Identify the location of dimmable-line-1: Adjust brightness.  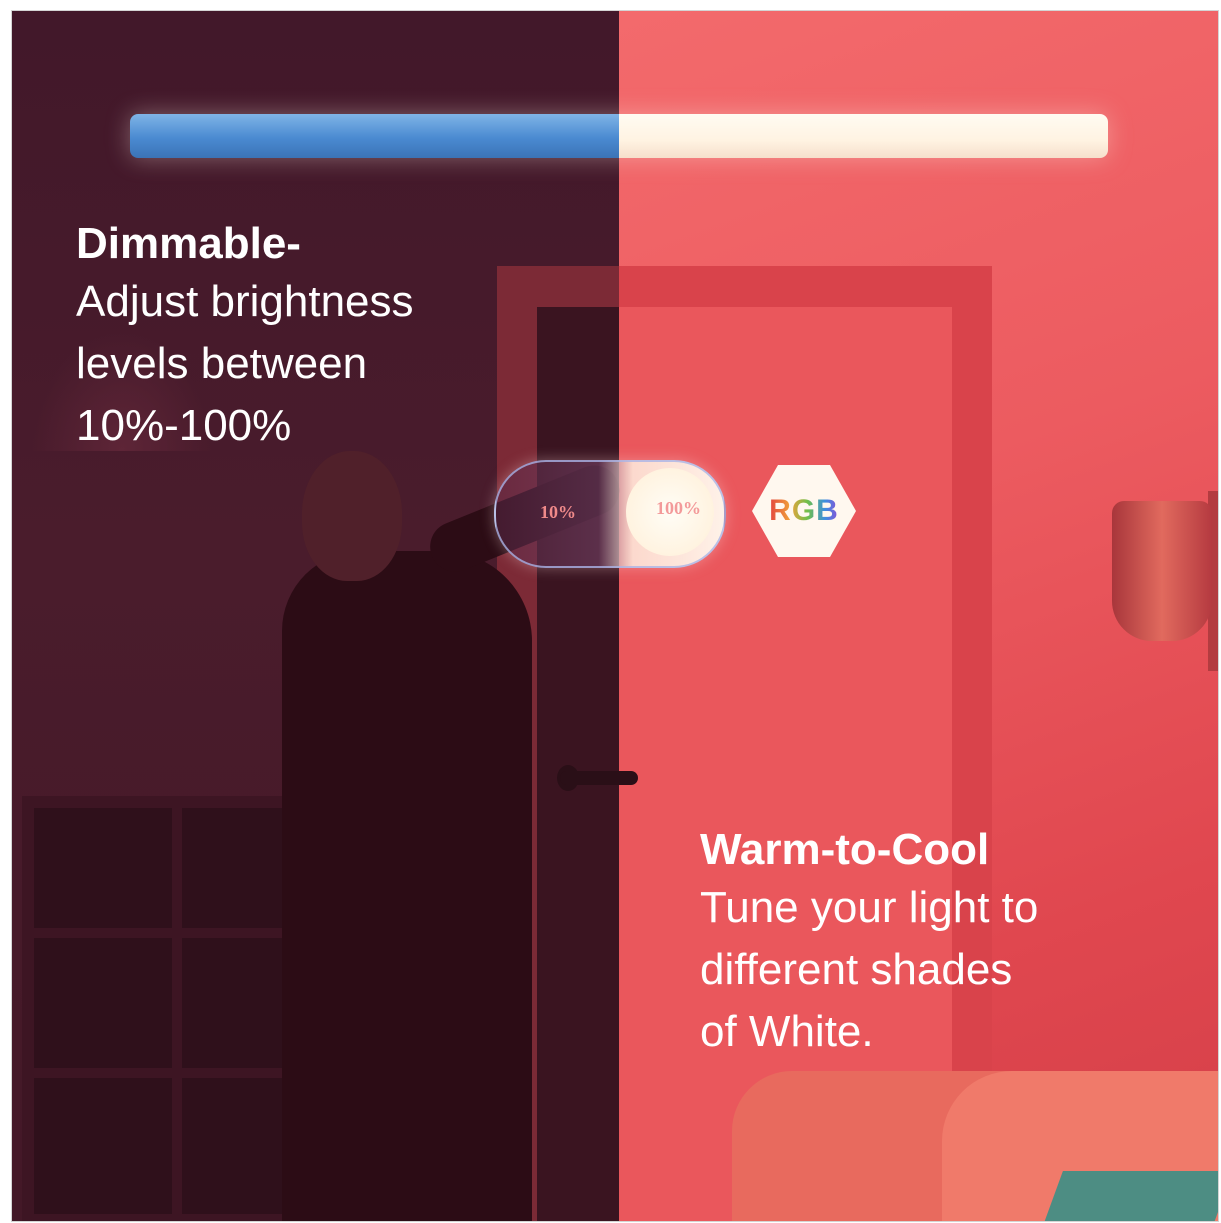
(245, 301).